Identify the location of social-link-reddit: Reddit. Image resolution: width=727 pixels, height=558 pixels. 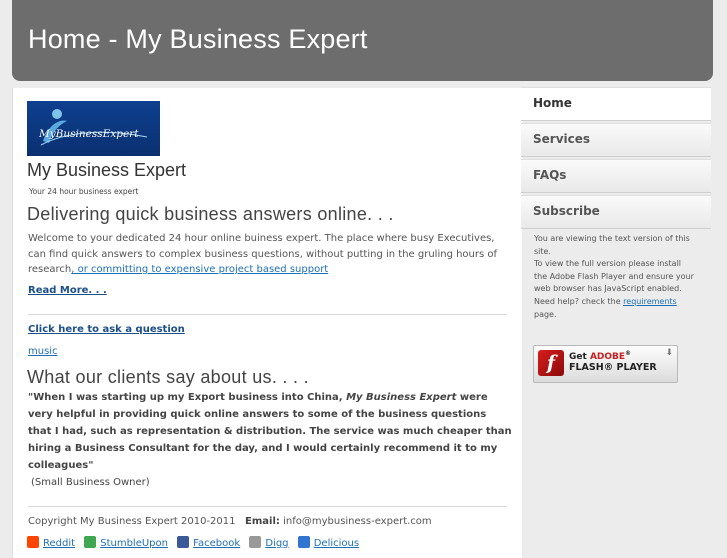
(51, 542).